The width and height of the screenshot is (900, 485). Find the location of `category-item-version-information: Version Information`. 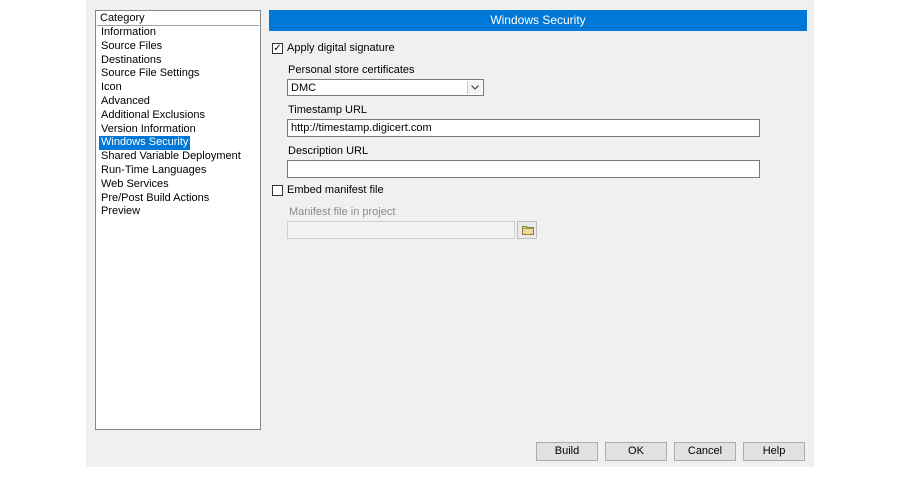

category-item-version-information: Version Information is located at coordinates (171, 130).